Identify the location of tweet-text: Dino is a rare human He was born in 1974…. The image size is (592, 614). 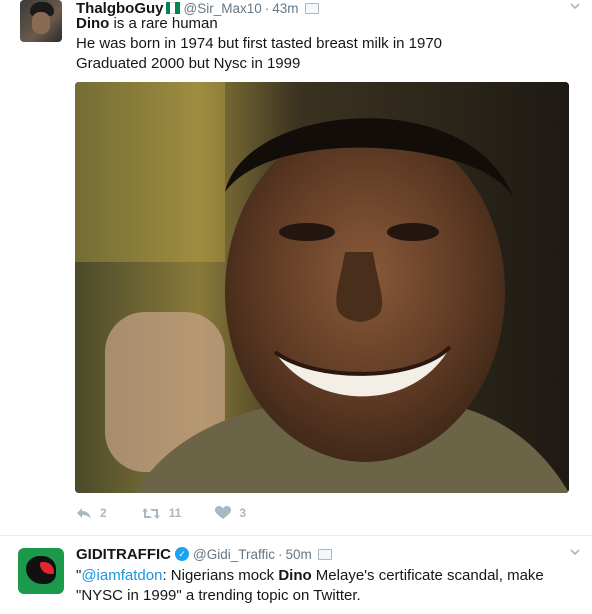
(326, 44).